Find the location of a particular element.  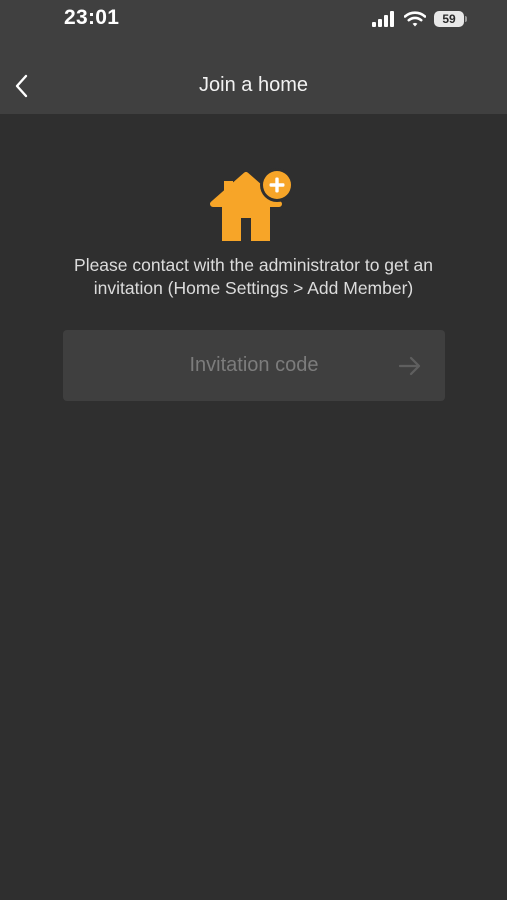

home-add-icon is located at coordinates (252, 204).